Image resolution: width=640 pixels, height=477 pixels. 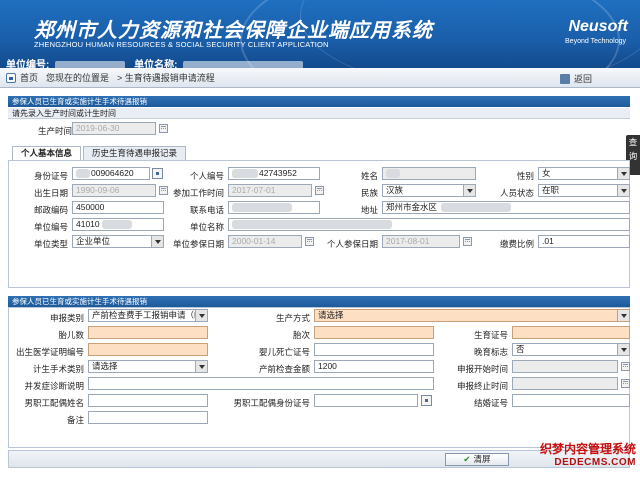 I want to click on section-title: 参保人员已生育或实施计生手术待遇报销, so click(x=319, y=101).